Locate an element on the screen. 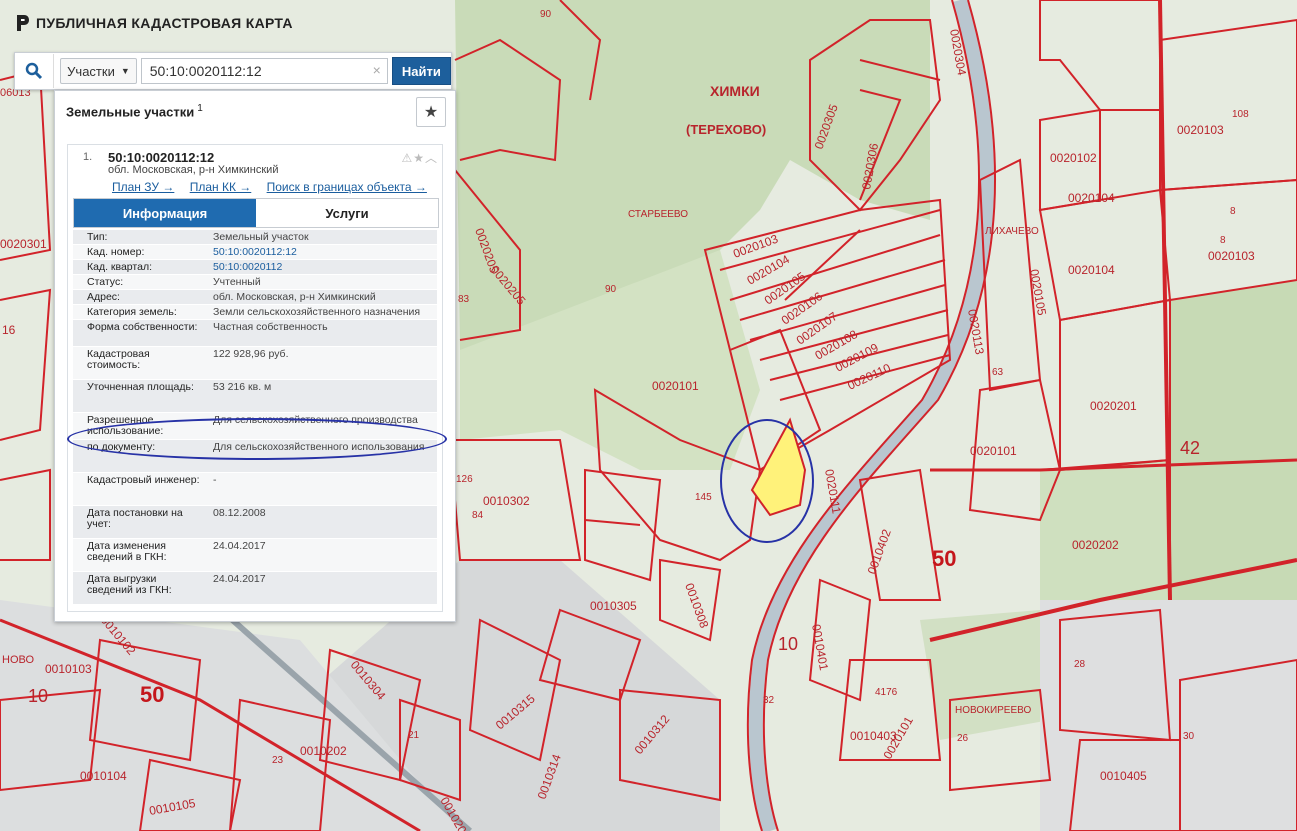 The height and width of the screenshot is (831, 1297). warning-icon: ⚠ is located at coordinates (407, 158).